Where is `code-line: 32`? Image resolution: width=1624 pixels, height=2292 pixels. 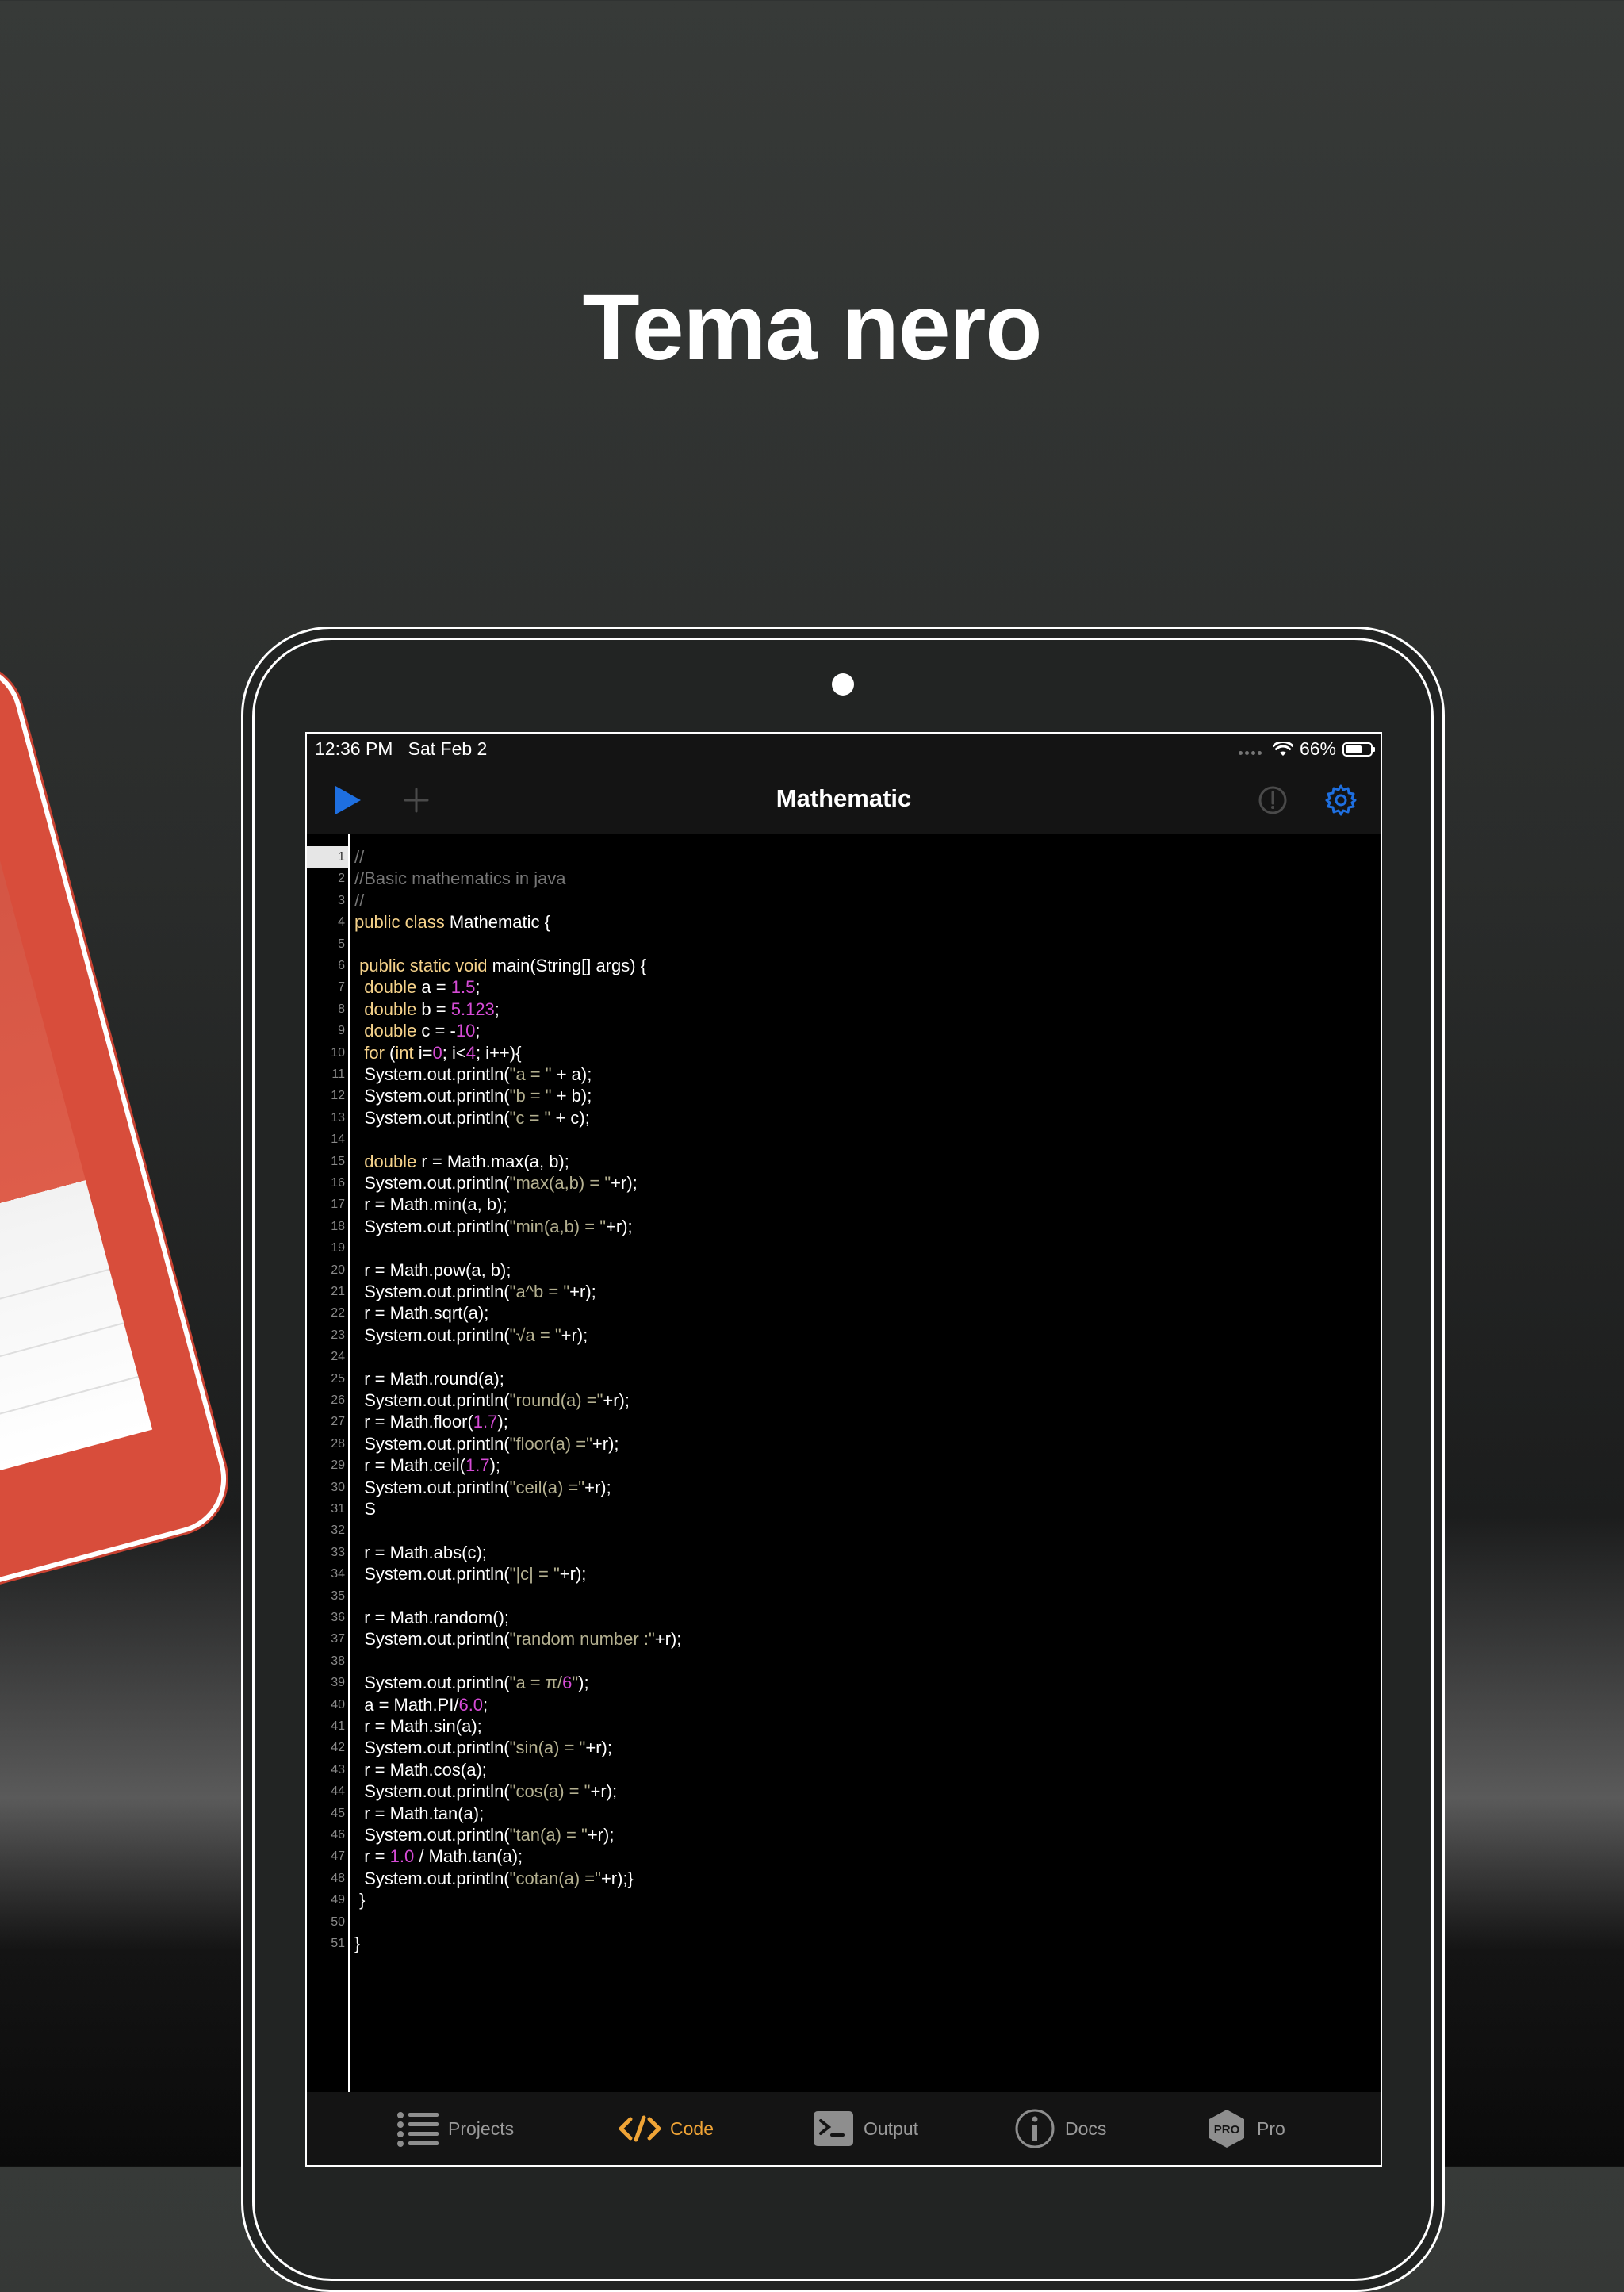 code-line: 32 is located at coordinates (856, 1530).